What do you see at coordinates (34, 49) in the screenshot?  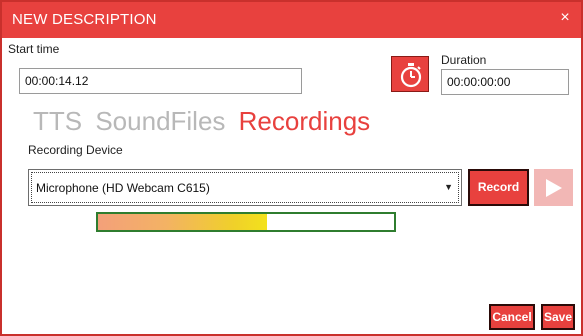 I see `start-time-label: Start time` at bounding box center [34, 49].